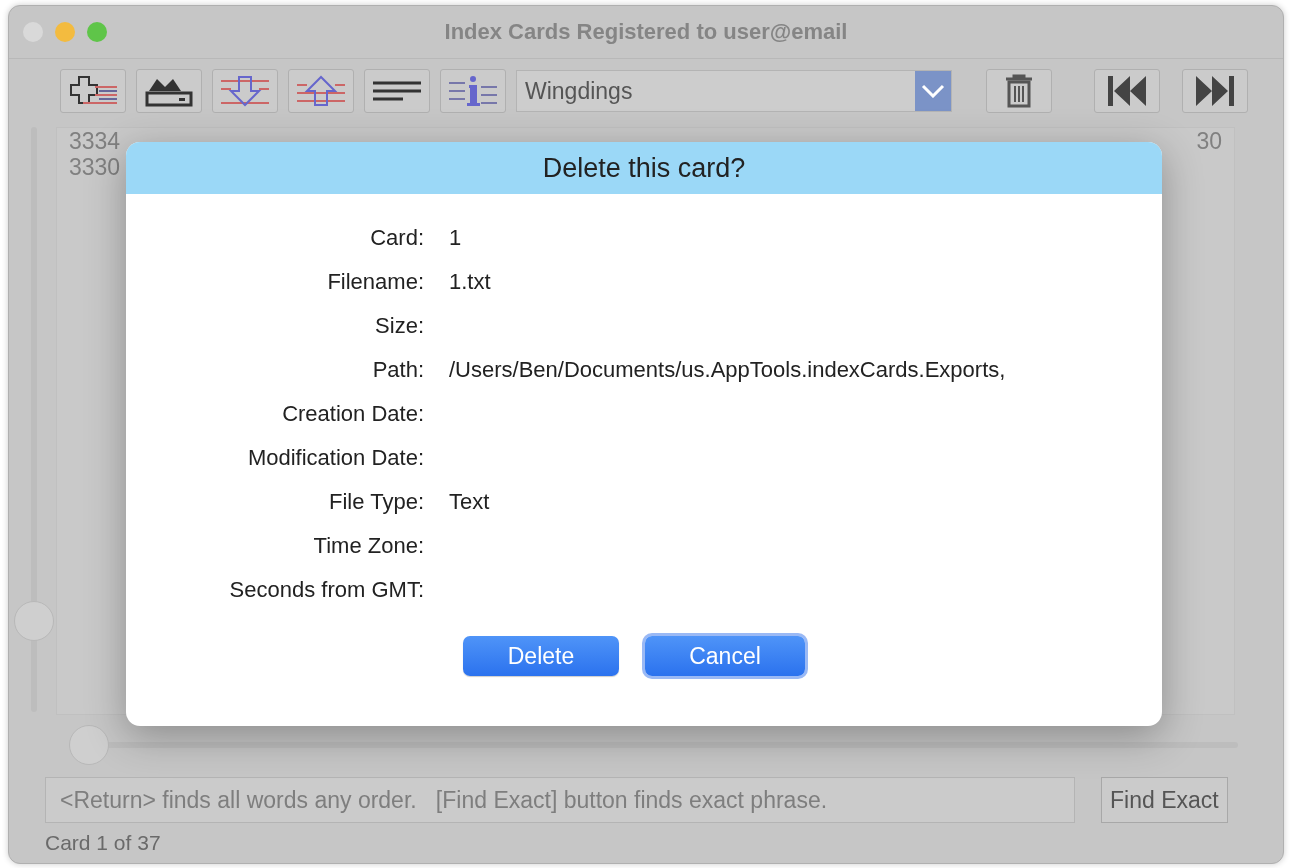  What do you see at coordinates (335, 458) in the screenshot?
I see `field-label: Modification Date:` at bounding box center [335, 458].